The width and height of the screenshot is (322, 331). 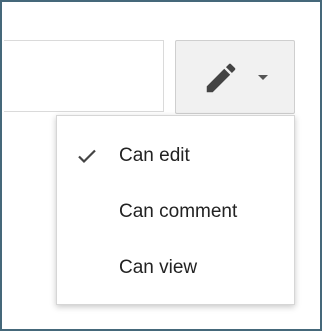 I want to click on menu-item-label: Can view, so click(x=158, y=267).